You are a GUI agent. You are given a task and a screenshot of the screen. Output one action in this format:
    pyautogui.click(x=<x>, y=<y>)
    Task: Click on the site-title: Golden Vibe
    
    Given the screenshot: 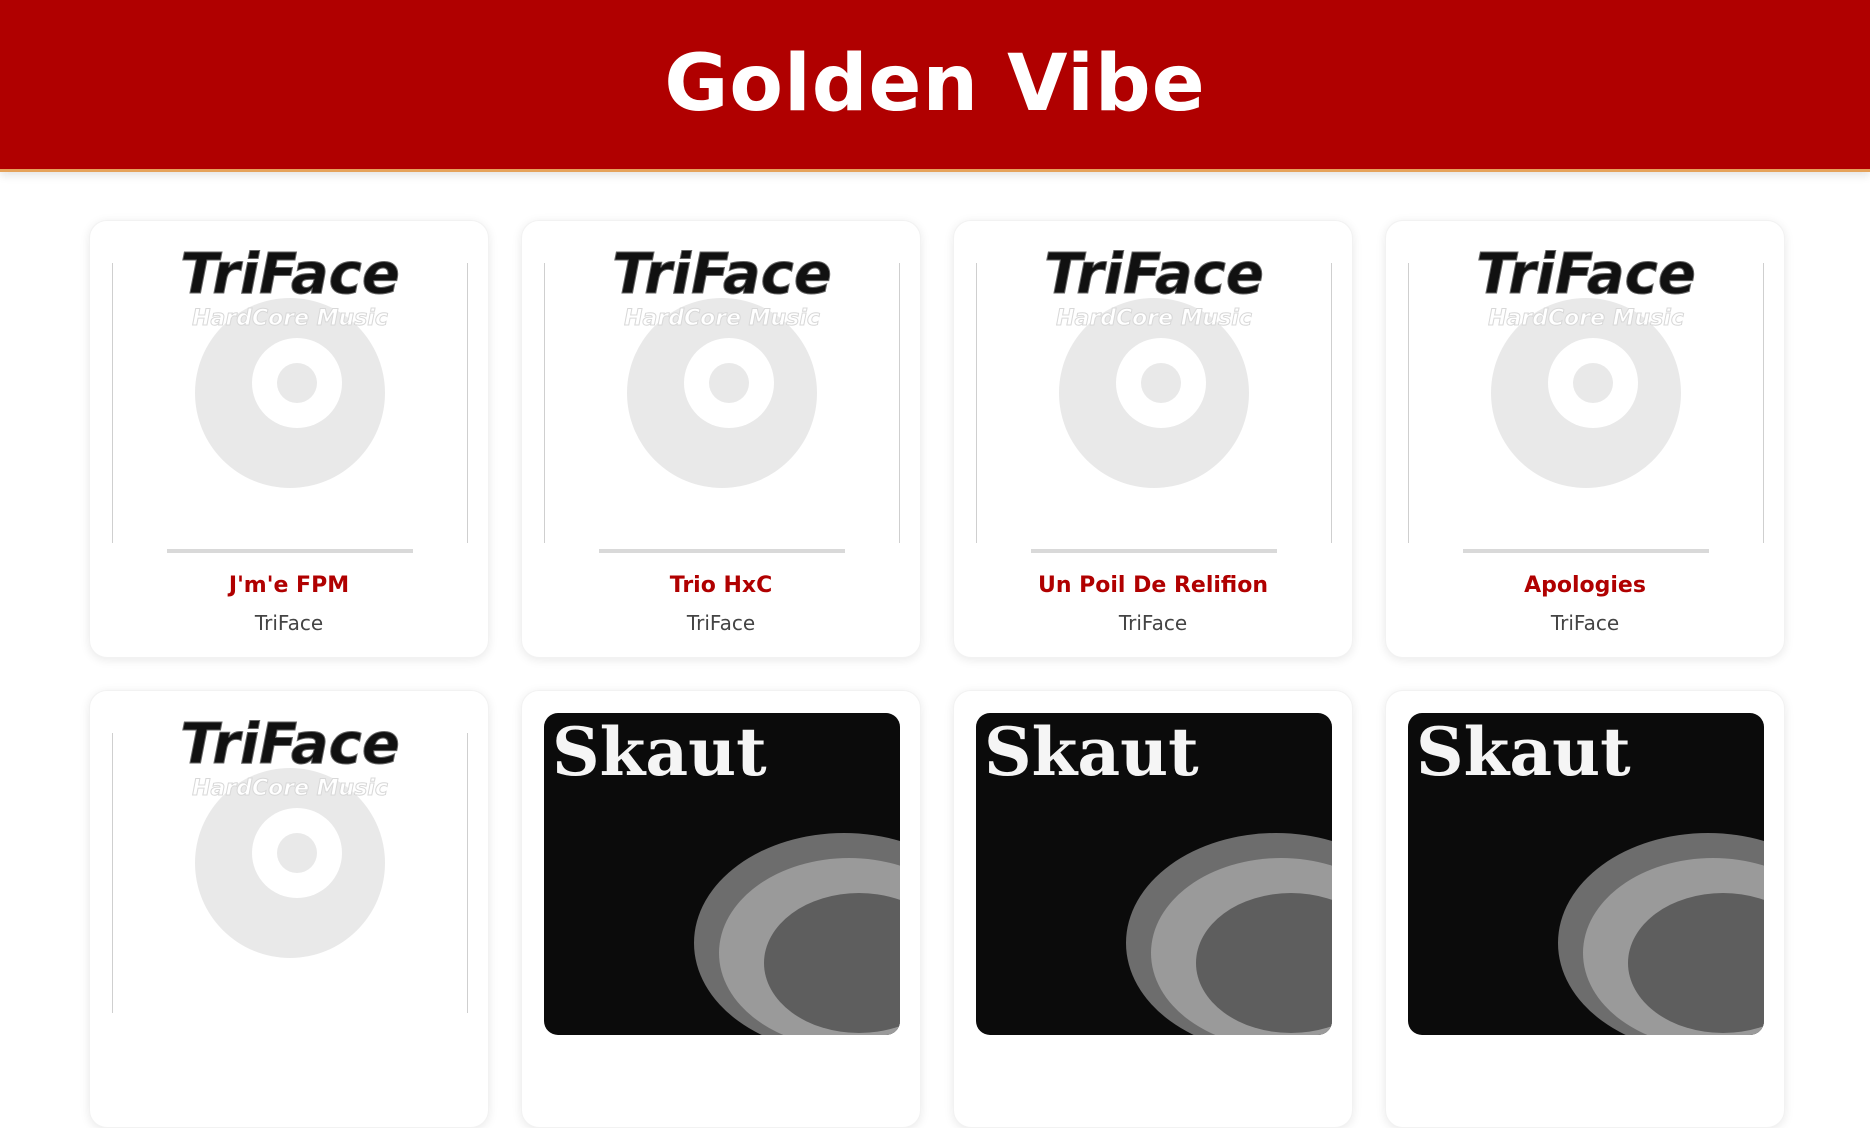 What is the action you would take?
    pyautogui.click(x=935, y=83)
    